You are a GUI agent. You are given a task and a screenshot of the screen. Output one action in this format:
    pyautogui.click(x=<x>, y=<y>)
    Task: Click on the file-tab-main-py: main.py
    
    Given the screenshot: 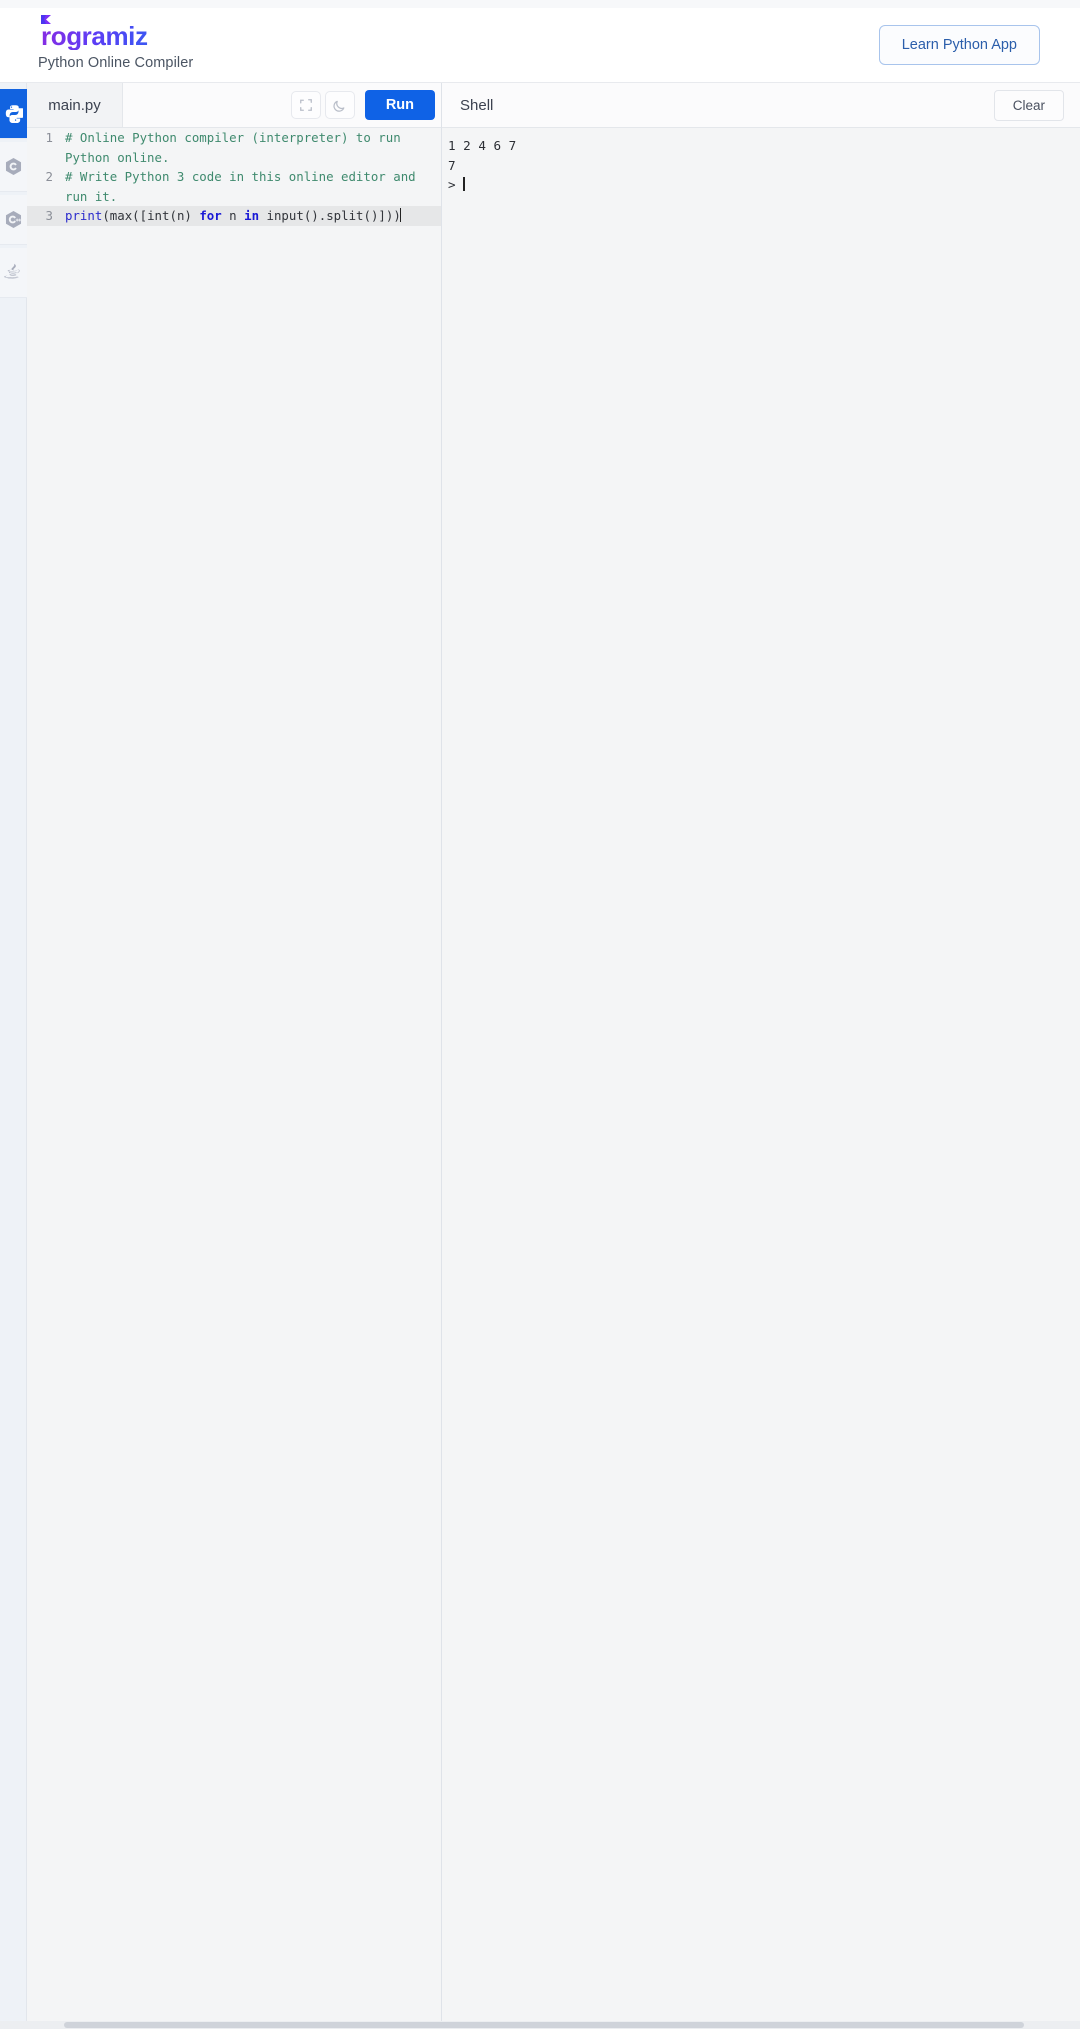 What is the action you would take?
    pyautogui.click(x=75, y=105)
    